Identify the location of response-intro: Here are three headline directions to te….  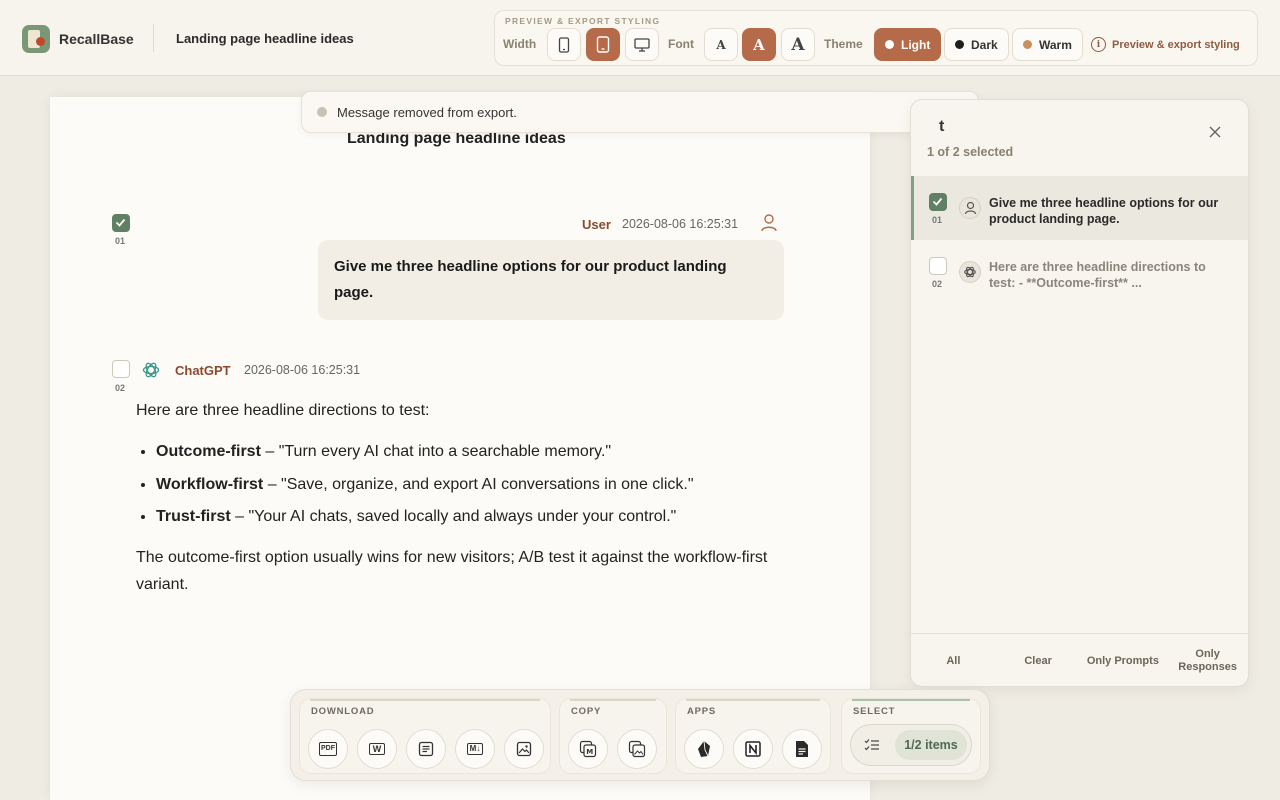
(283, 410).